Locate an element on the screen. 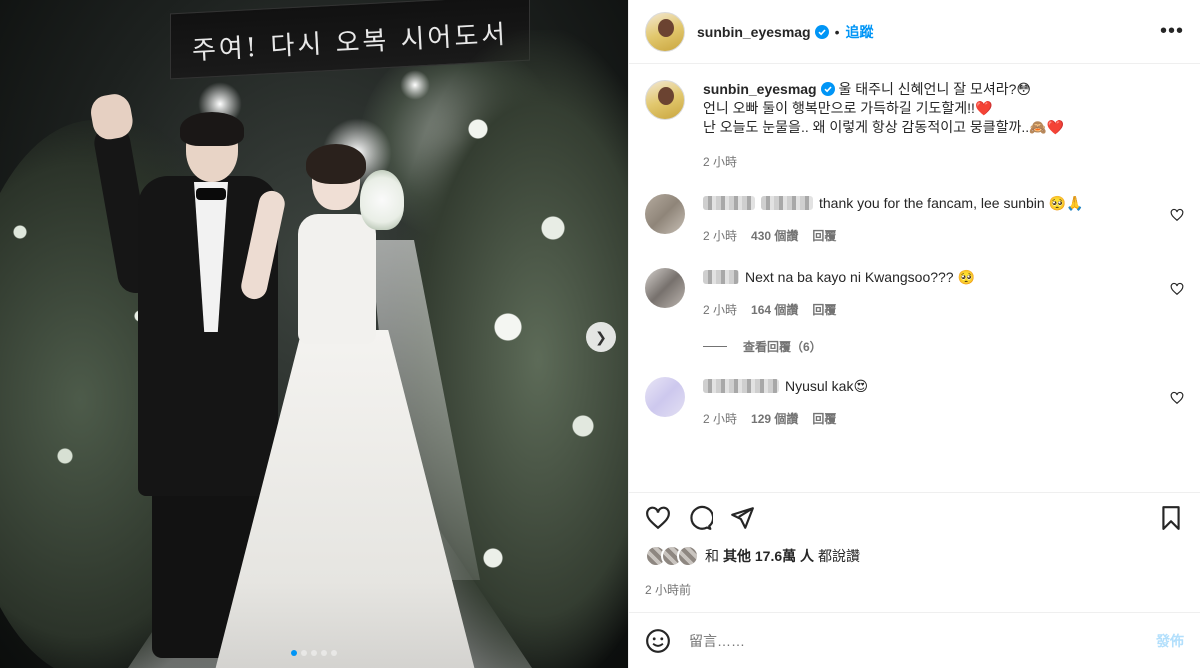 The image size is (1200, 668). like-heart-icon is located at coordinates (658, 518).